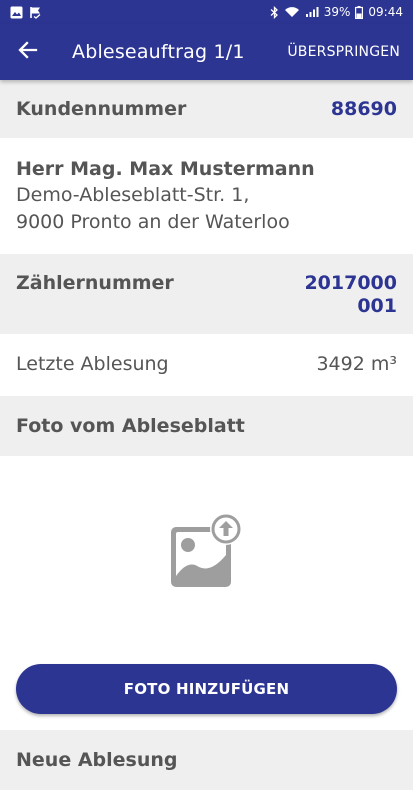  Describe the element at coordinates (274, 12) in the screenshot. I see `bluetooth-icon` at that location.